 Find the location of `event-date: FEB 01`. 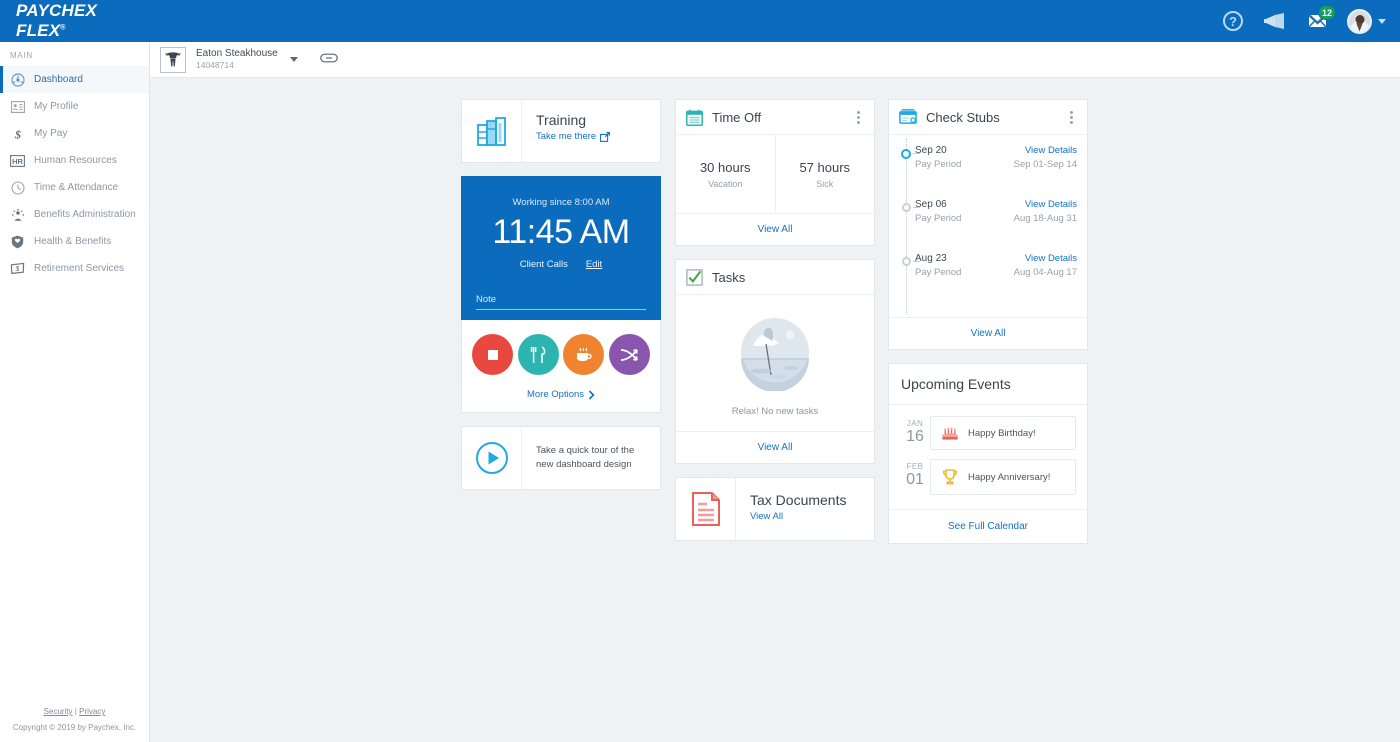

event-date: FEB 01 is located at coordinates (915, 477).